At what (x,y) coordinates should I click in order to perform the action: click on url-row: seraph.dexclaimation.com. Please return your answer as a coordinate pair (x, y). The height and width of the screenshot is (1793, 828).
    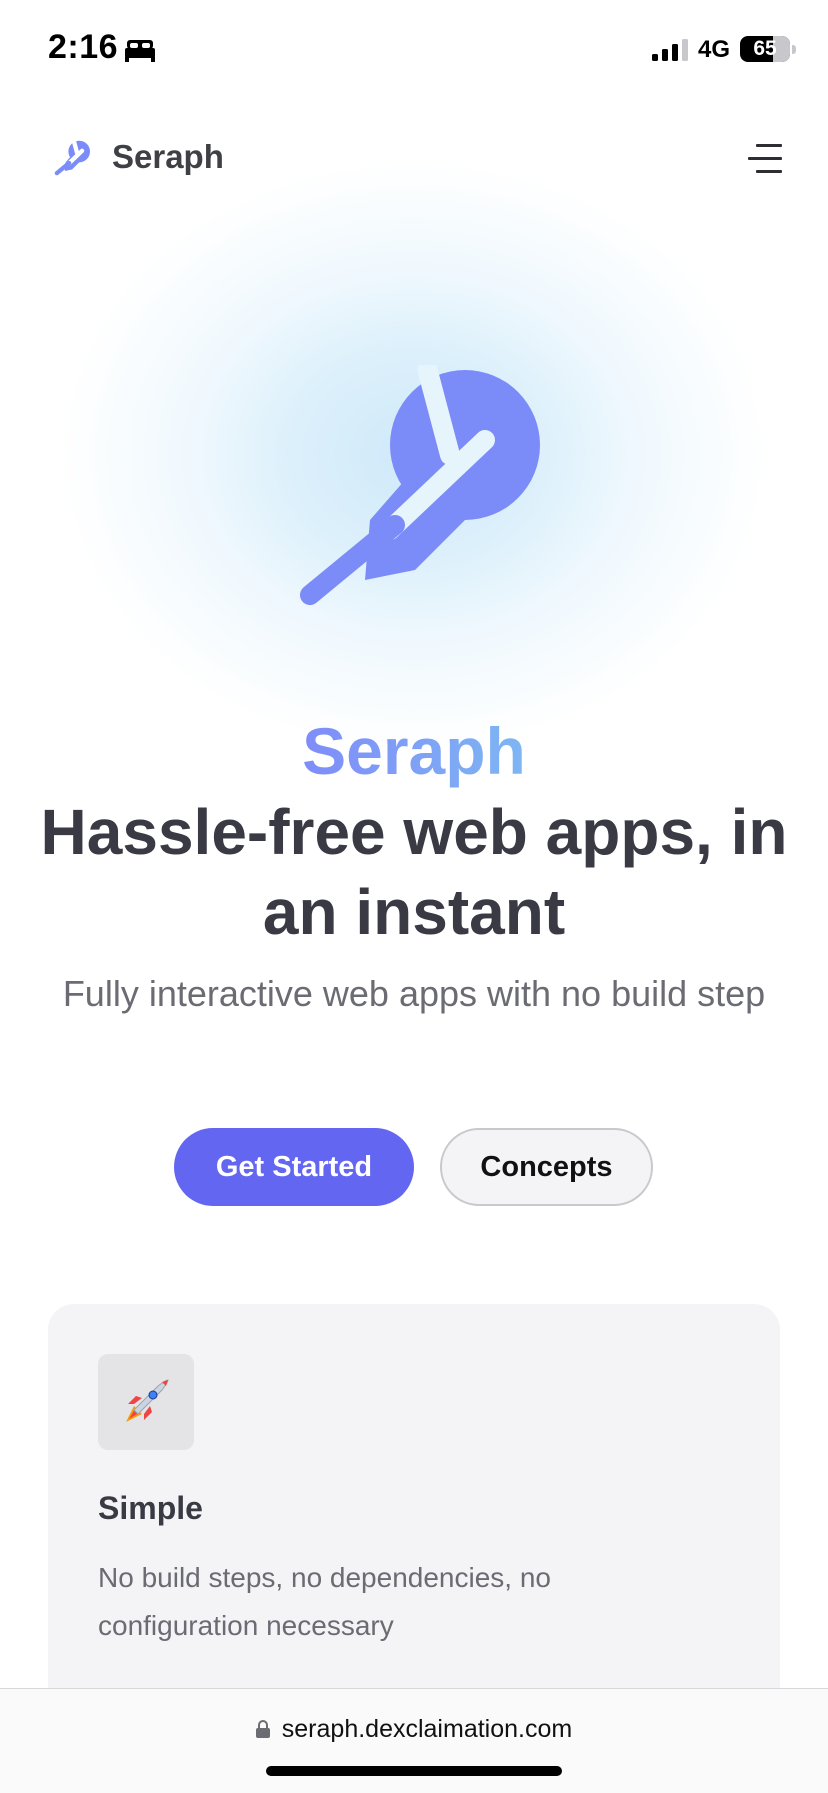
    Looking at the image, I should click on (414, 1729).